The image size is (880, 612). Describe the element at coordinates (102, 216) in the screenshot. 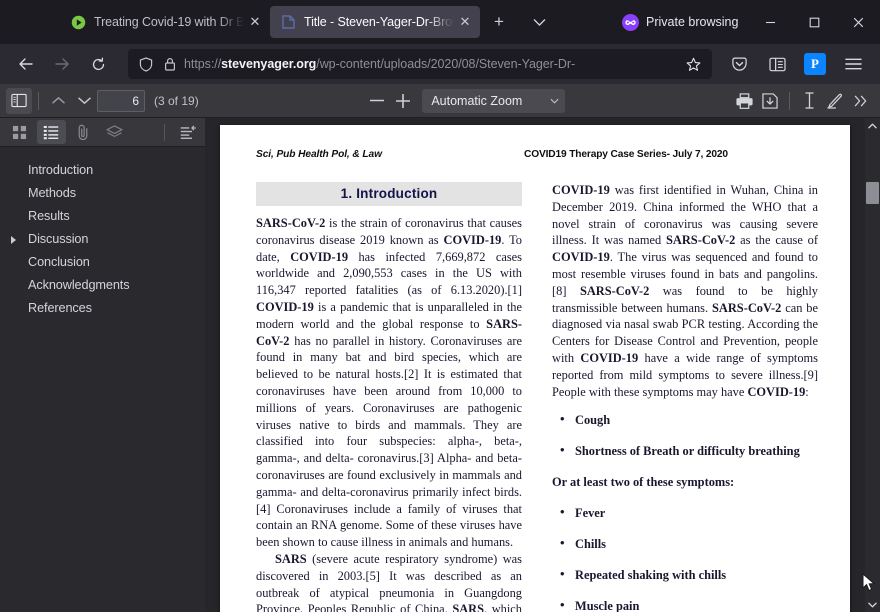

I see `outline-item-results: Results` at that location.